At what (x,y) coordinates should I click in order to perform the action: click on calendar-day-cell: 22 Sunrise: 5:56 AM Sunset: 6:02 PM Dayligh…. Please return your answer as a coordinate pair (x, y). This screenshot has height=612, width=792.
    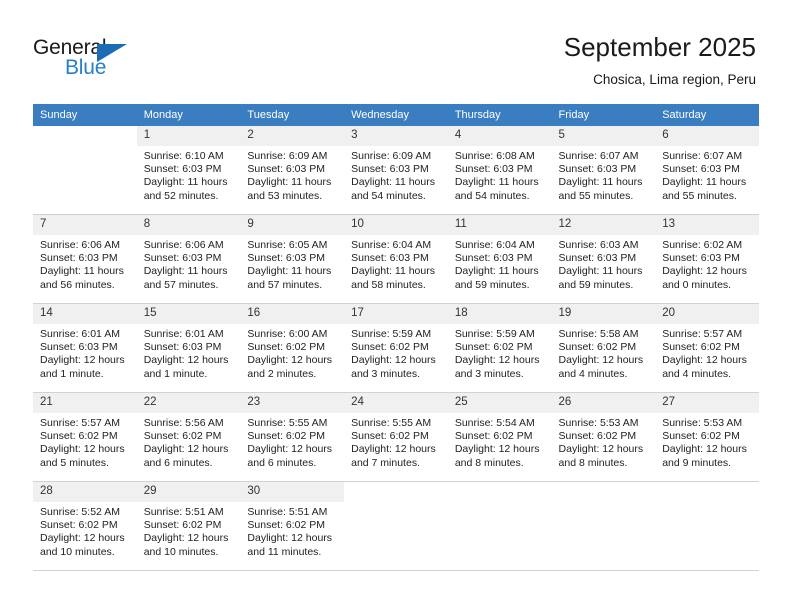
    Looking at the image, I should click on (188, 437).